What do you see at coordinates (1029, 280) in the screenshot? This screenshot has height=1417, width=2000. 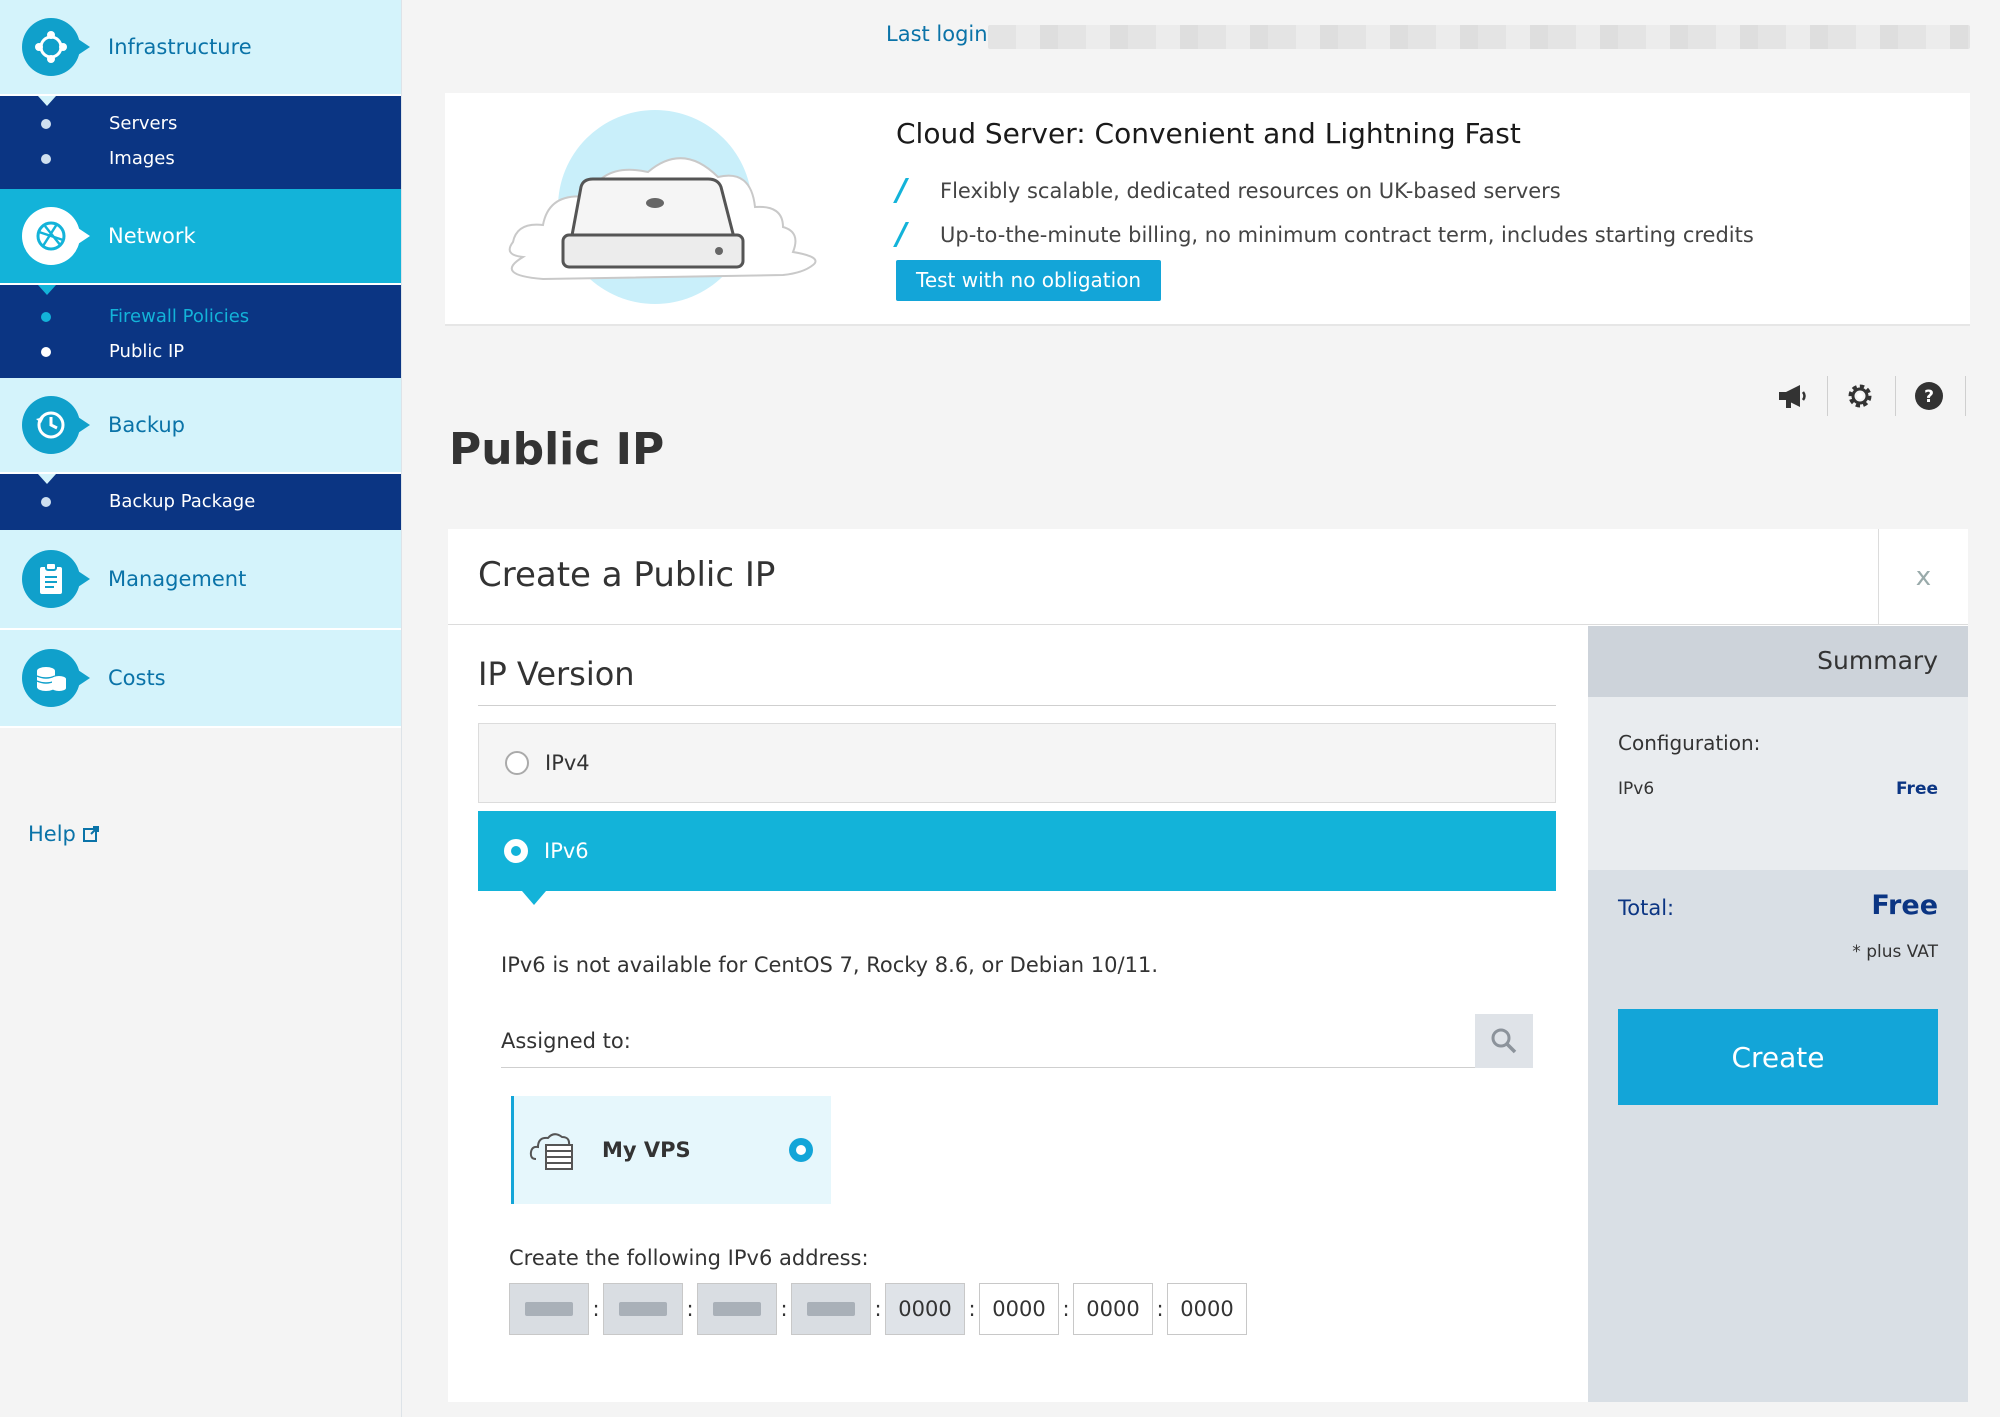 I see `test-no-obligation-button: Test with no obligation` at bounding box center [1029, 280].